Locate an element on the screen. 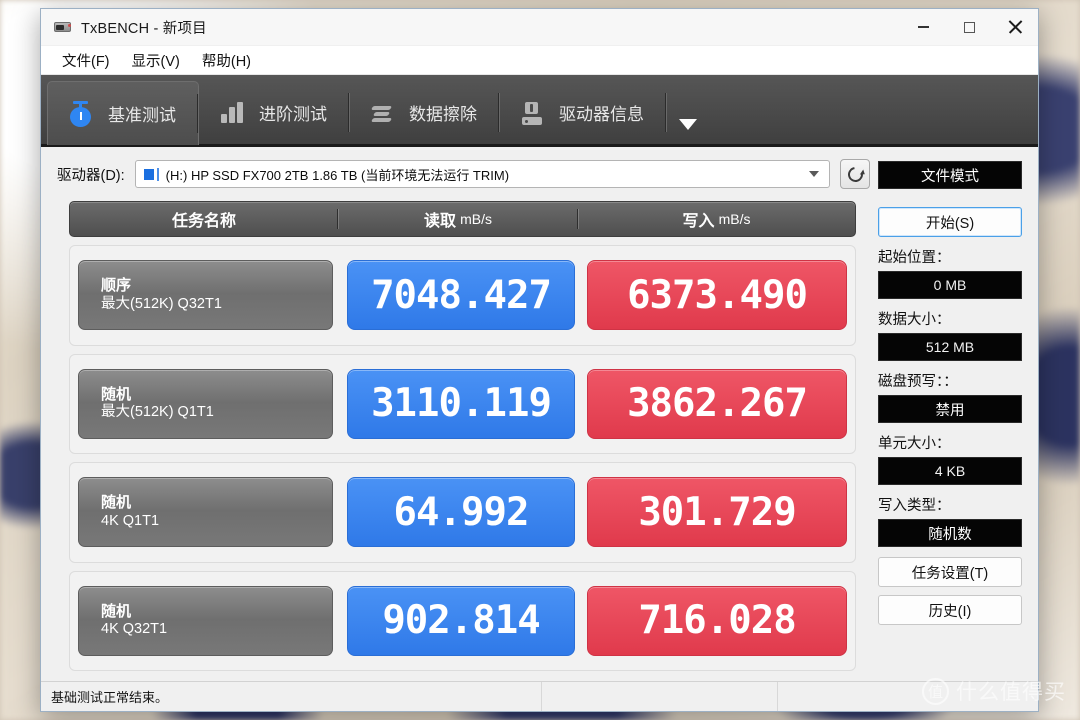 The width and height of the screenshot is (1080, 720). read-value: 3110.119 is located at coordinates (461, 403).